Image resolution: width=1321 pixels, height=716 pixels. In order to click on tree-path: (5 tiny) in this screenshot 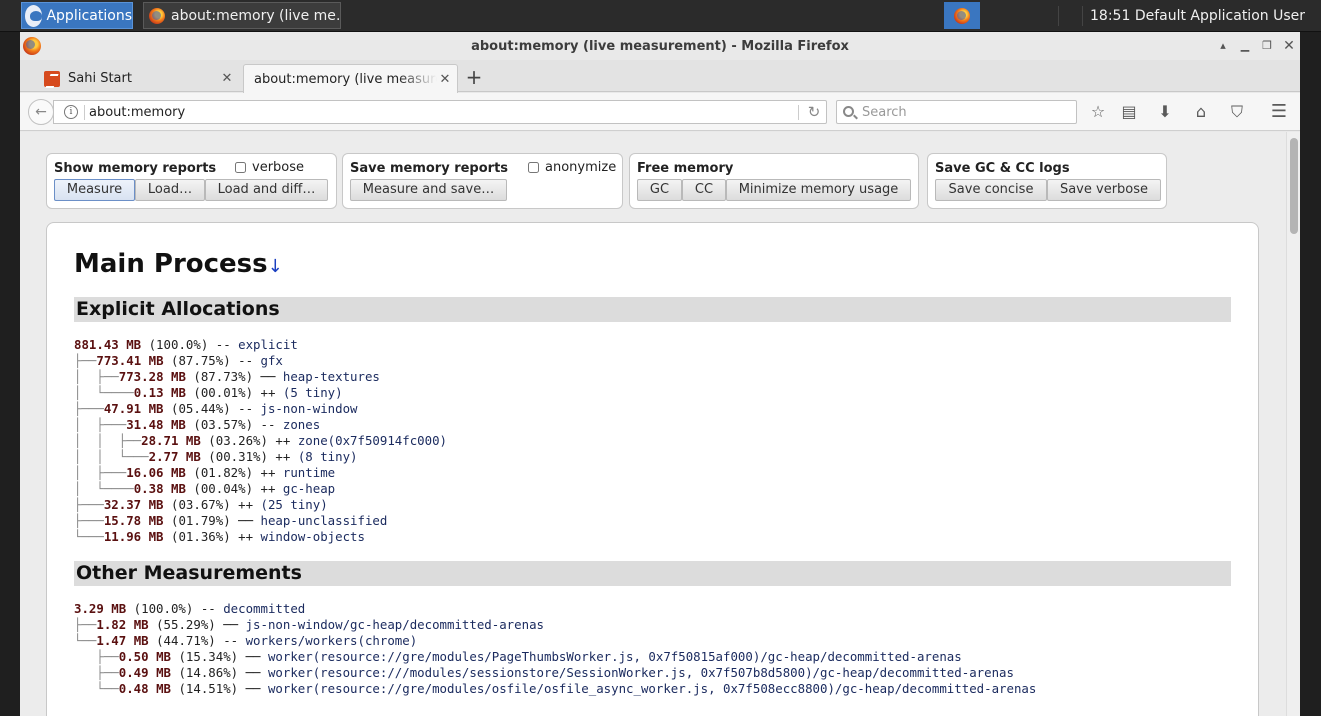, I will do `click(312, 392)`.